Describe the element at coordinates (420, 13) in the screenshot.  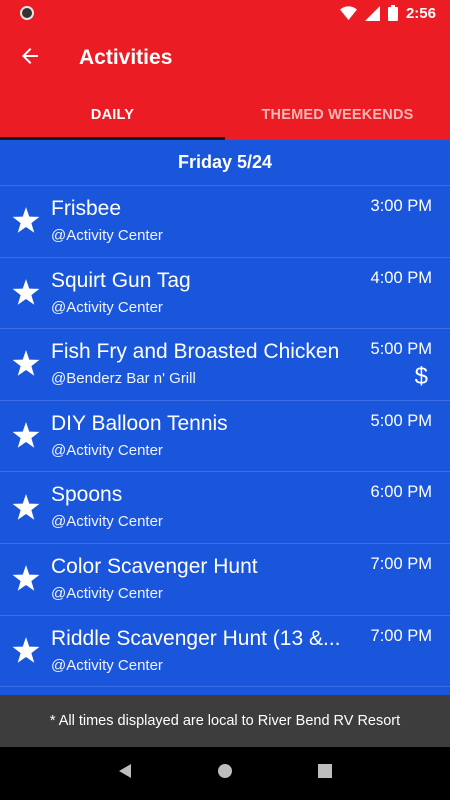
I see `status-time: 2:56` at that location.